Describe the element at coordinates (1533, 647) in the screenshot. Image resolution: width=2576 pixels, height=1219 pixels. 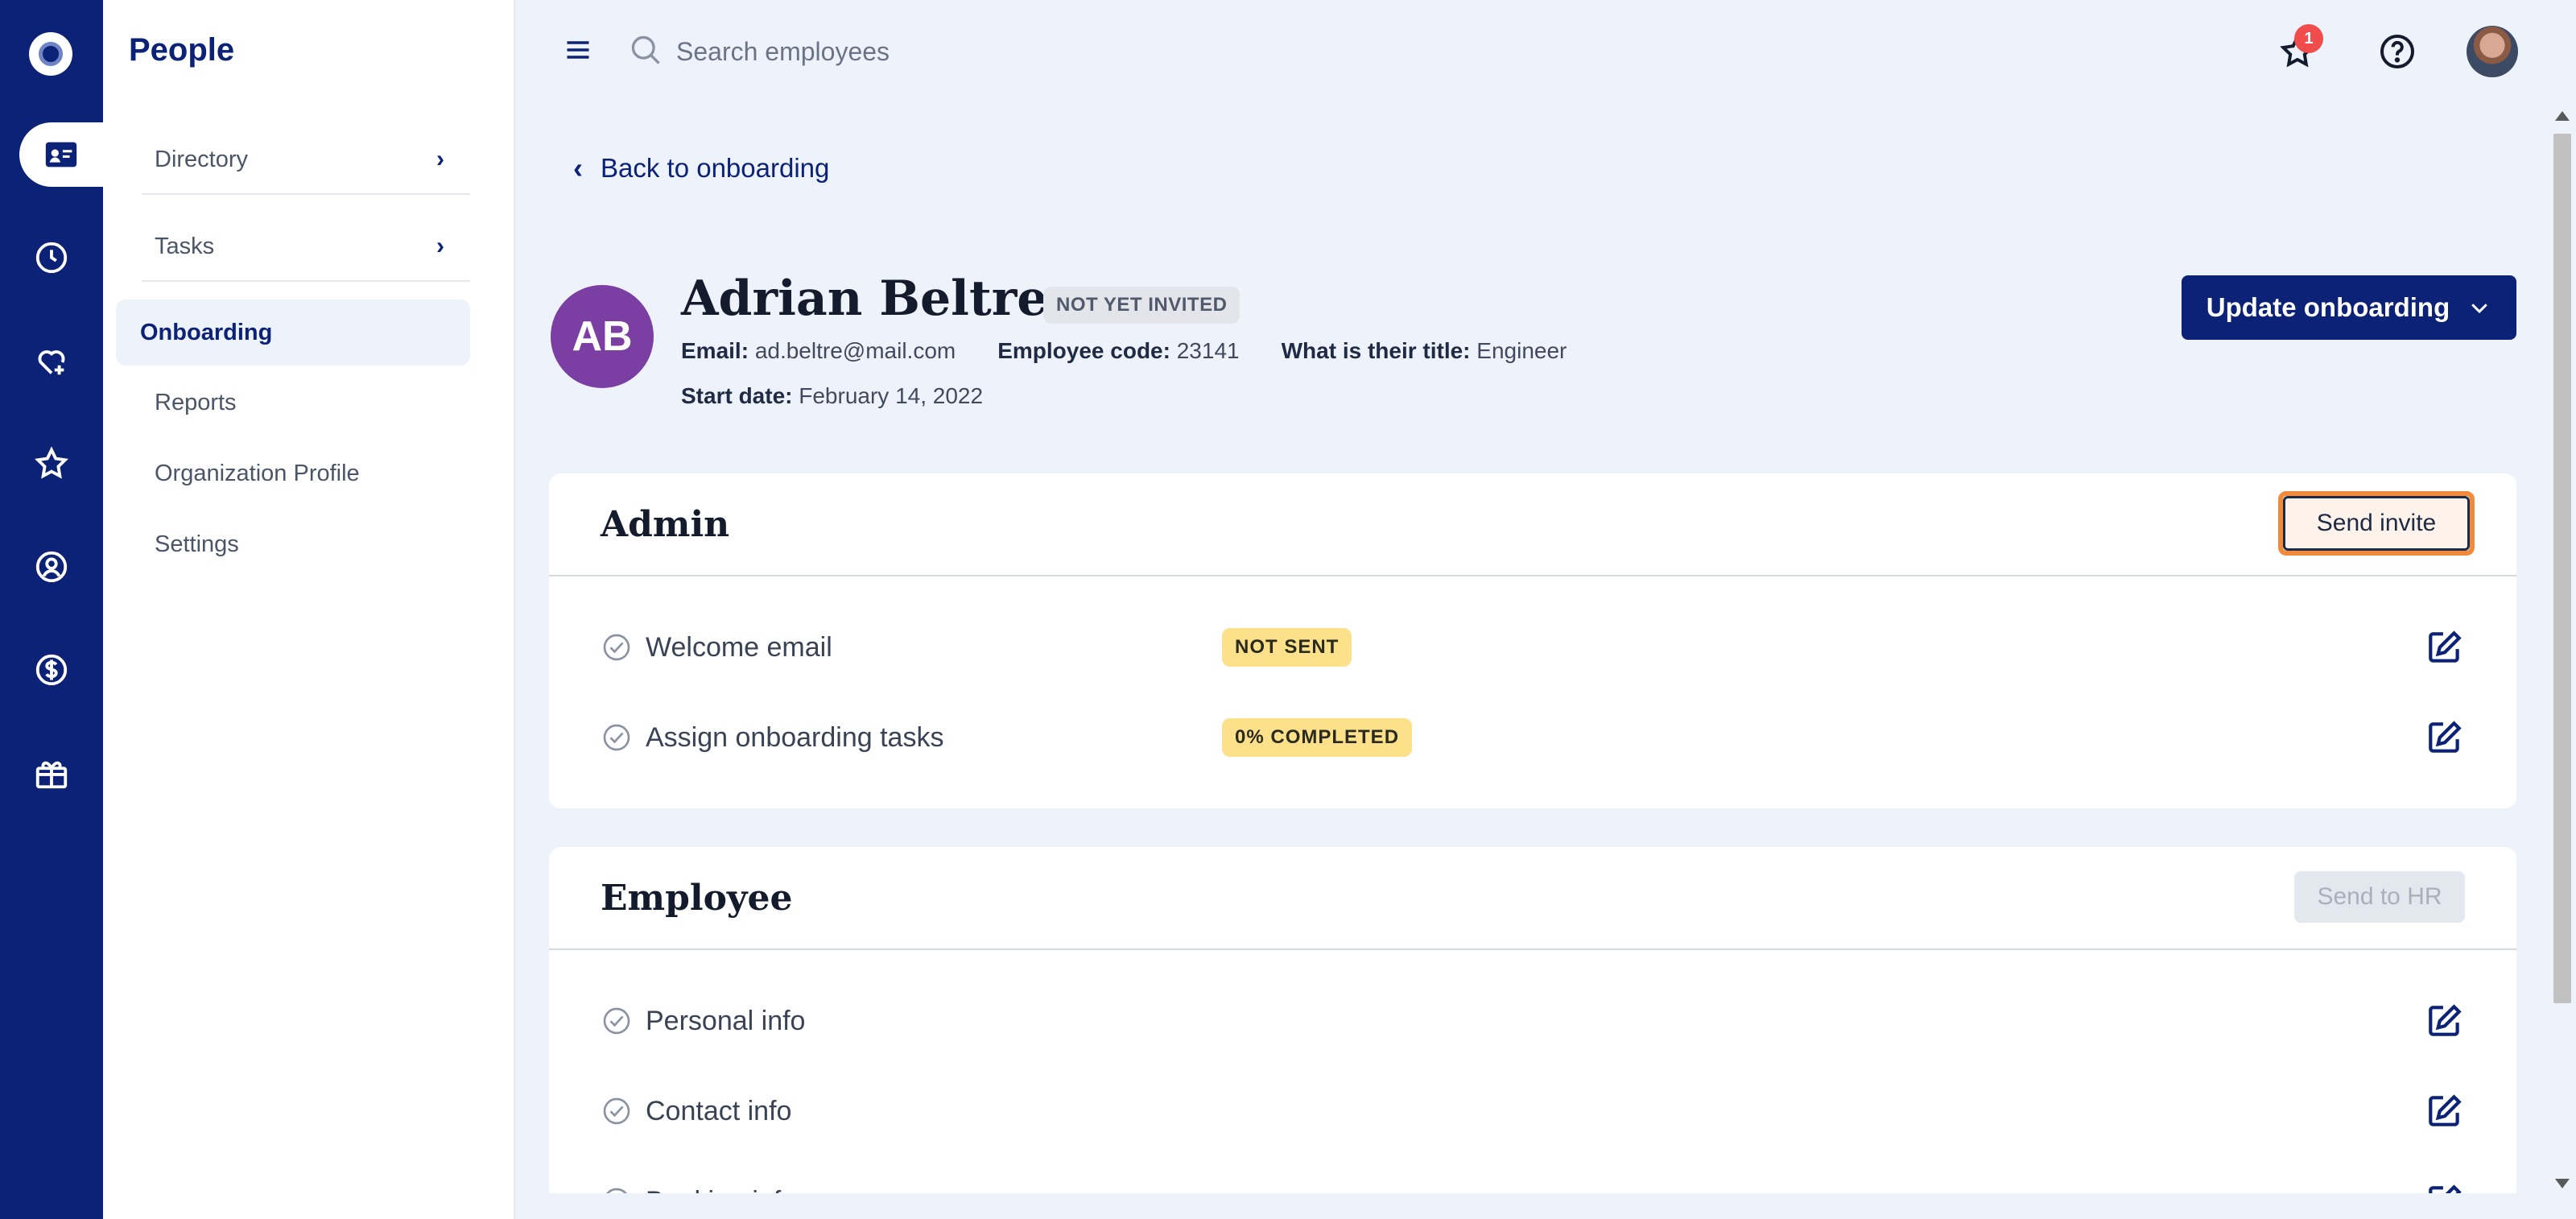
I see `task-row-welcome-email: Welcome email NOT SENT` at that location.